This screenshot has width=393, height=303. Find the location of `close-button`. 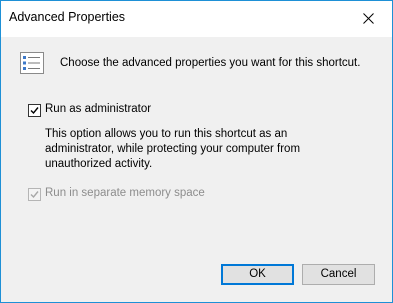

close-button is located at coordinates (369, 19).